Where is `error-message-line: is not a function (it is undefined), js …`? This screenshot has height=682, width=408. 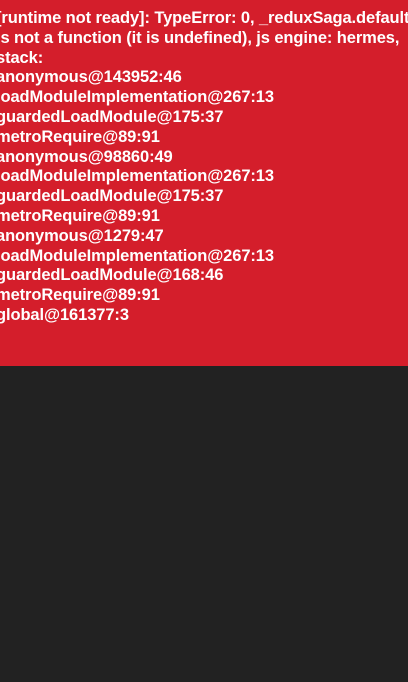
error-message-line: is not a function (it is undefined), js … is located at coordinates (200, 37).